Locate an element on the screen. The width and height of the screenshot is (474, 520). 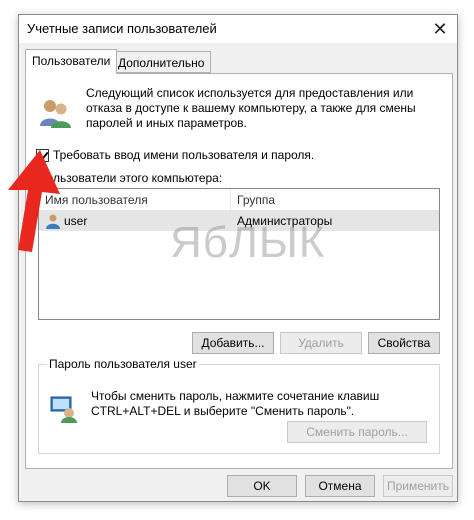
table-row: user Администраторы is located at coordinates (239, 221).